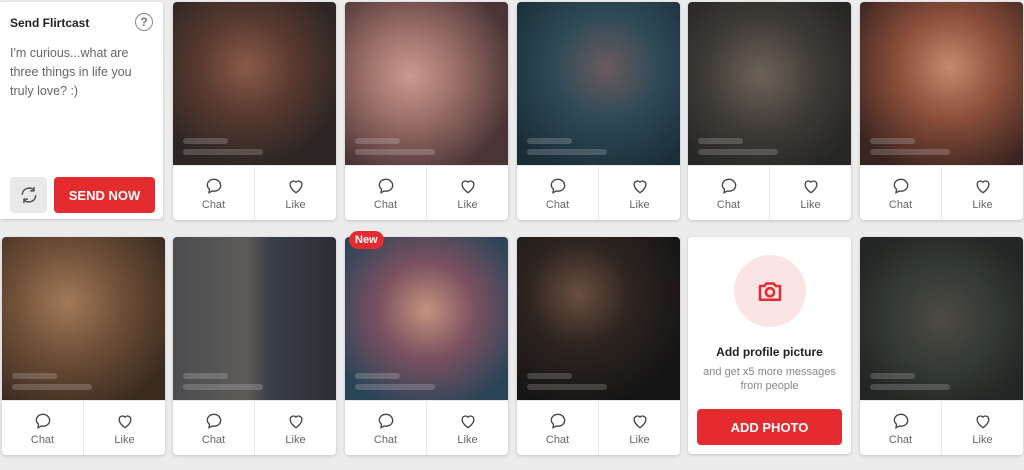  Describe the element at coordinates (366, 240) in the screenshot. I see `new-badge: New` at that location.